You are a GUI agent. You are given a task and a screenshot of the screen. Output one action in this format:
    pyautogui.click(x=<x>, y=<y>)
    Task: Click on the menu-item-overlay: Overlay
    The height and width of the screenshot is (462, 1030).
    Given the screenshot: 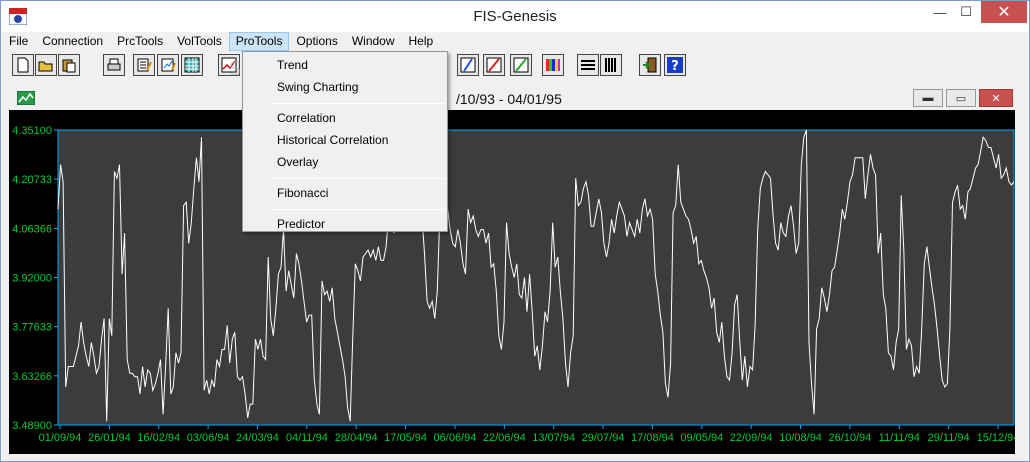 What is the action you would take?
    pyautogui.click(x=345, y=162)
    